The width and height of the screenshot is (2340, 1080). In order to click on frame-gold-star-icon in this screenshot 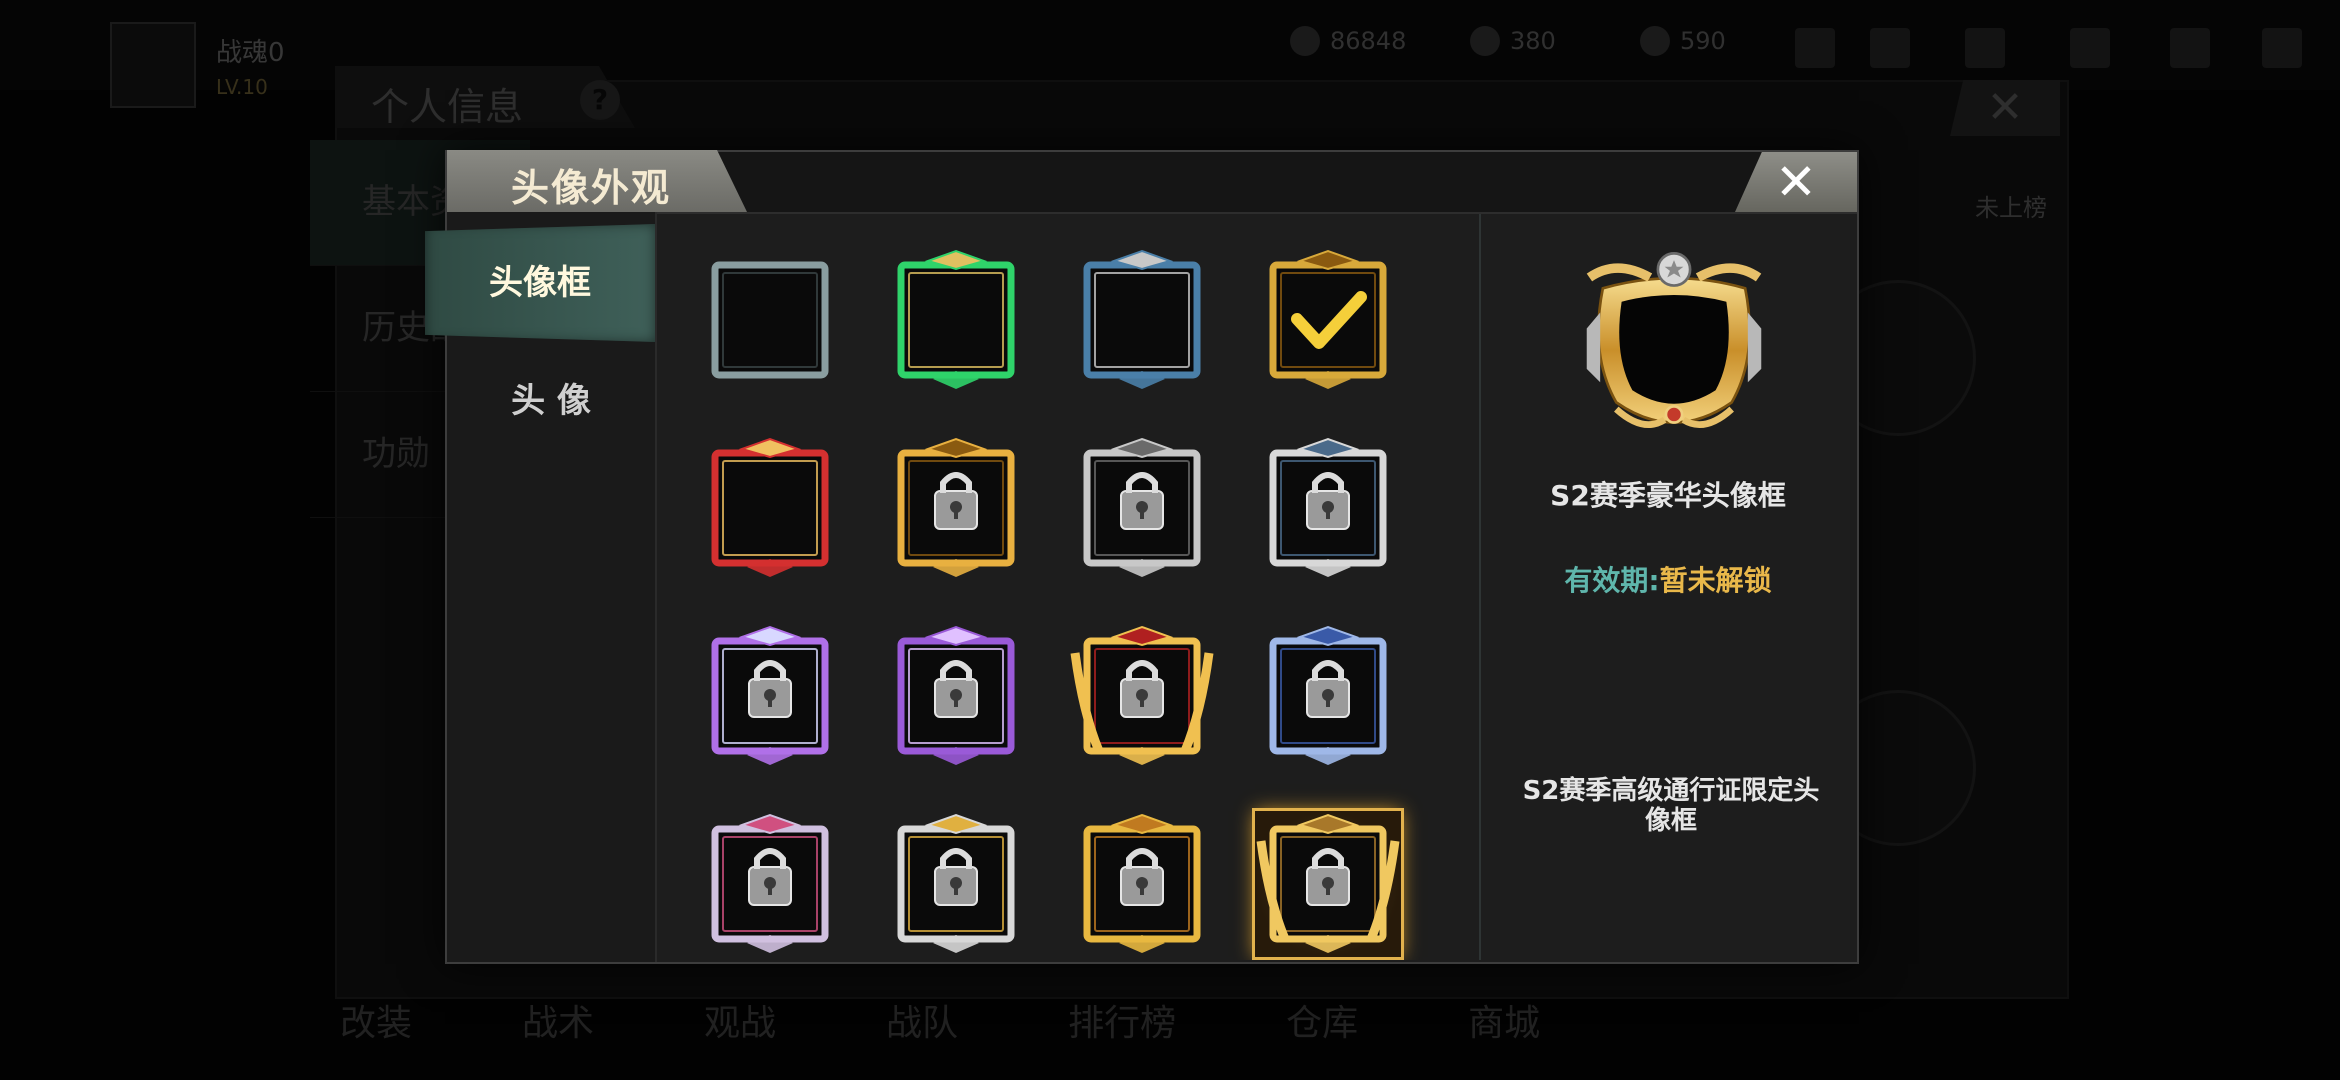, I will do `click(1142, 883)`.